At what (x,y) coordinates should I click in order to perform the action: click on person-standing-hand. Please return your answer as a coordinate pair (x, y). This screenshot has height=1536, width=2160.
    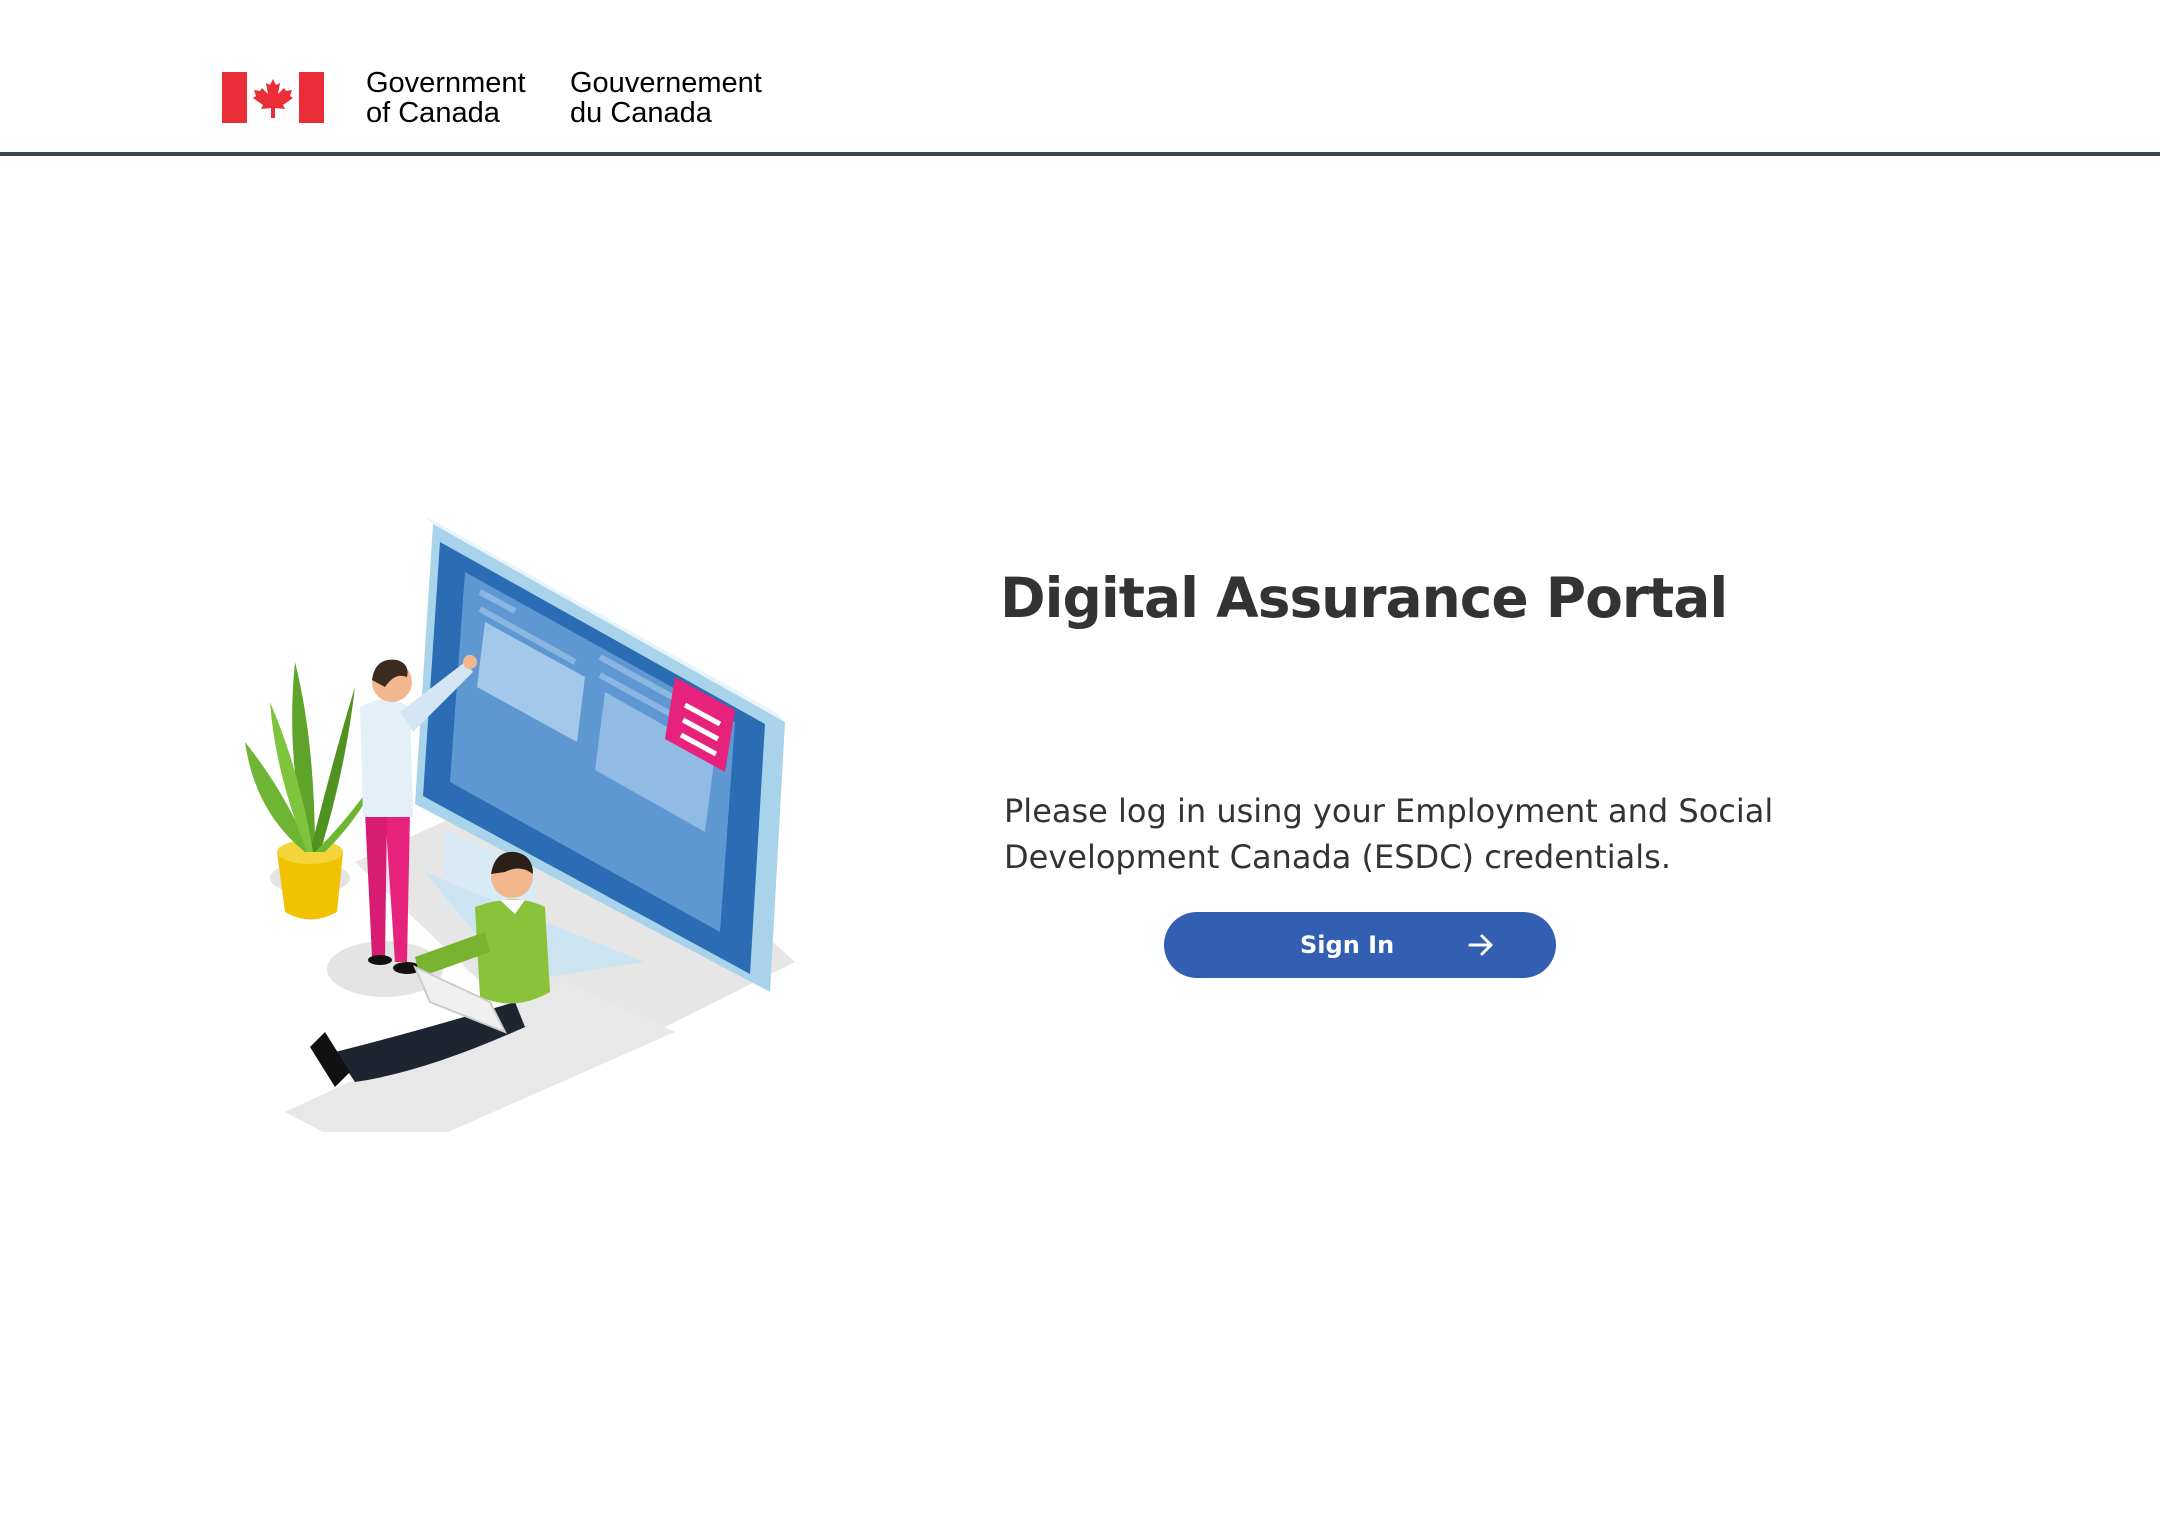
    Looking at the image, I should click on (470, 662).